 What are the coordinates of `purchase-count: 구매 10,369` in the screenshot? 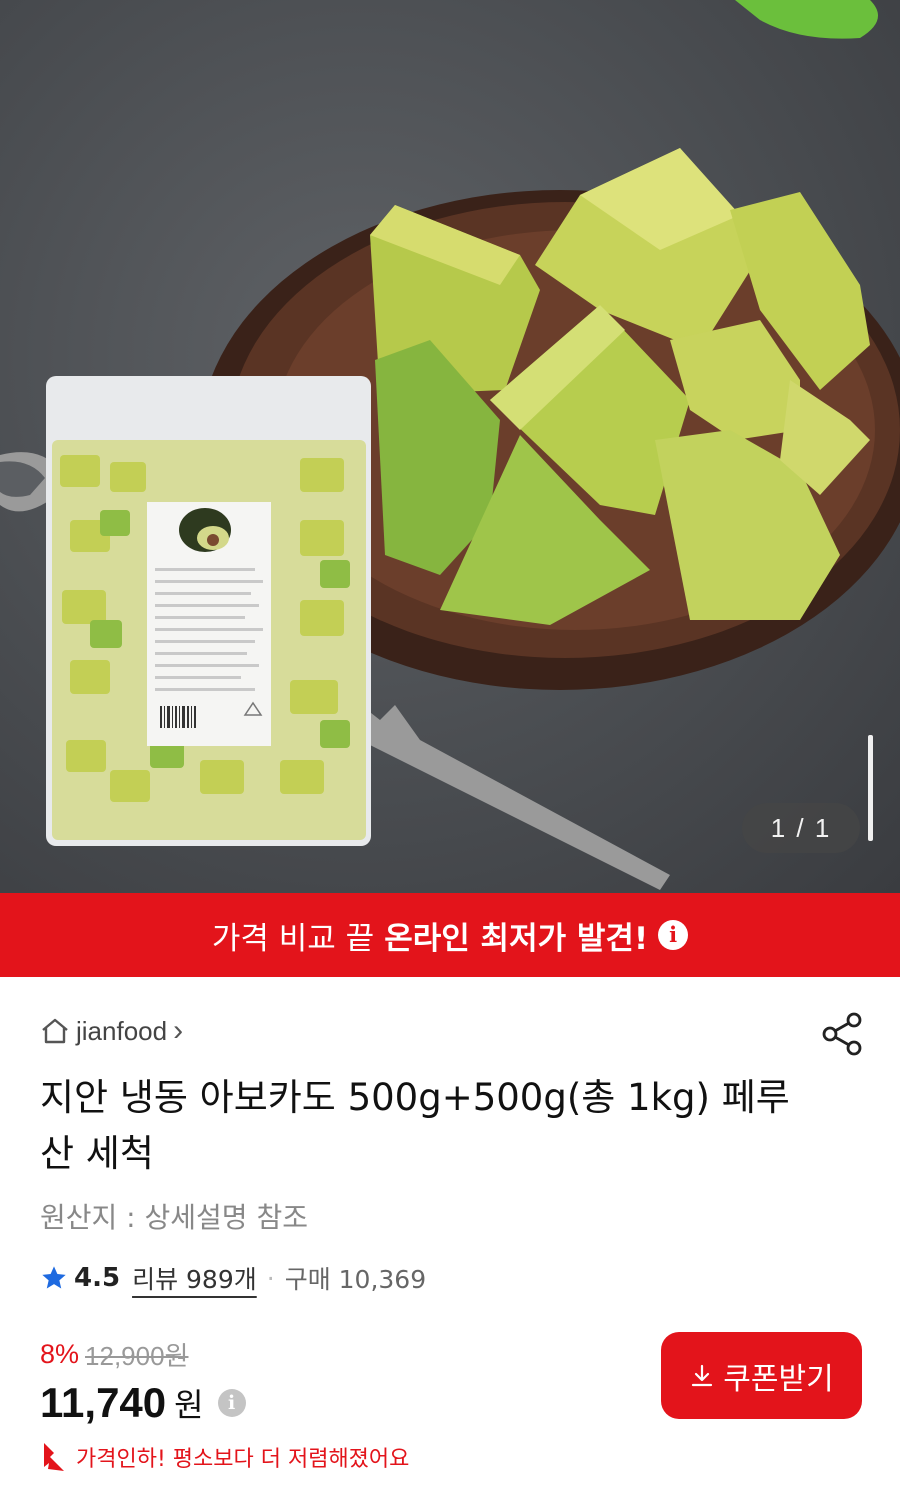 It's located at (355, 1279).